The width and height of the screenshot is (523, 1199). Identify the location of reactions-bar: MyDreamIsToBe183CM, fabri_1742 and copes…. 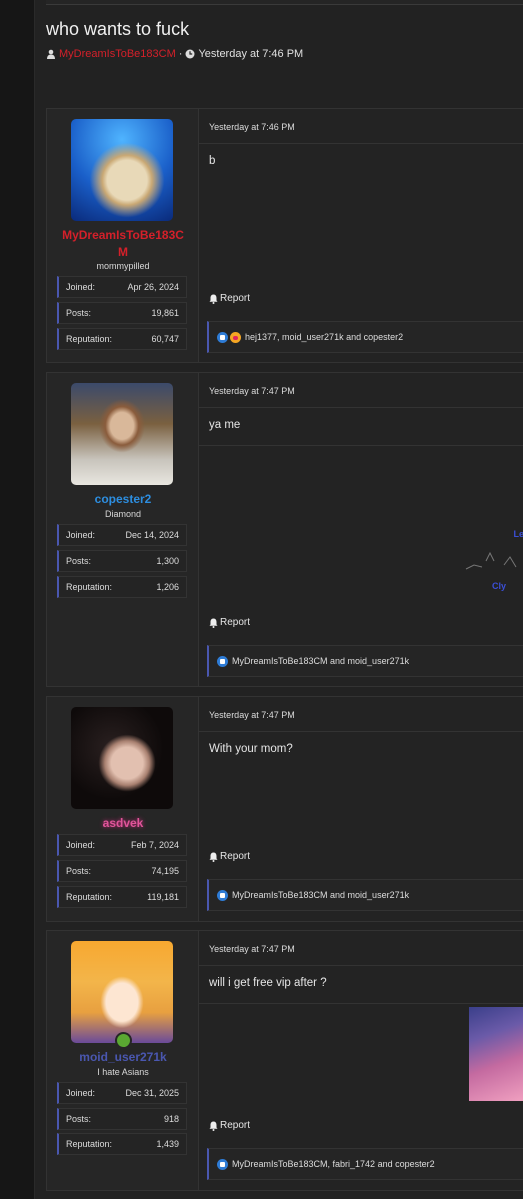
(365, 1164).